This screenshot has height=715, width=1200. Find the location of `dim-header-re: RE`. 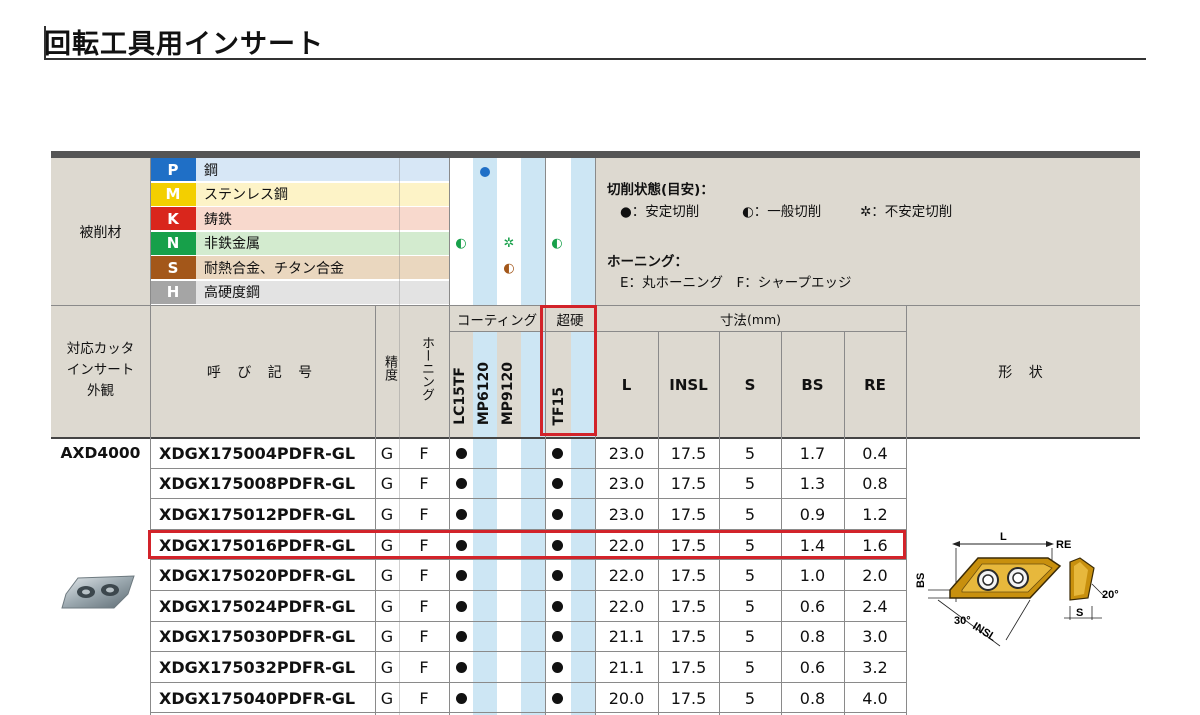

dim-header-re: RE is located at coordinates (875, 384).